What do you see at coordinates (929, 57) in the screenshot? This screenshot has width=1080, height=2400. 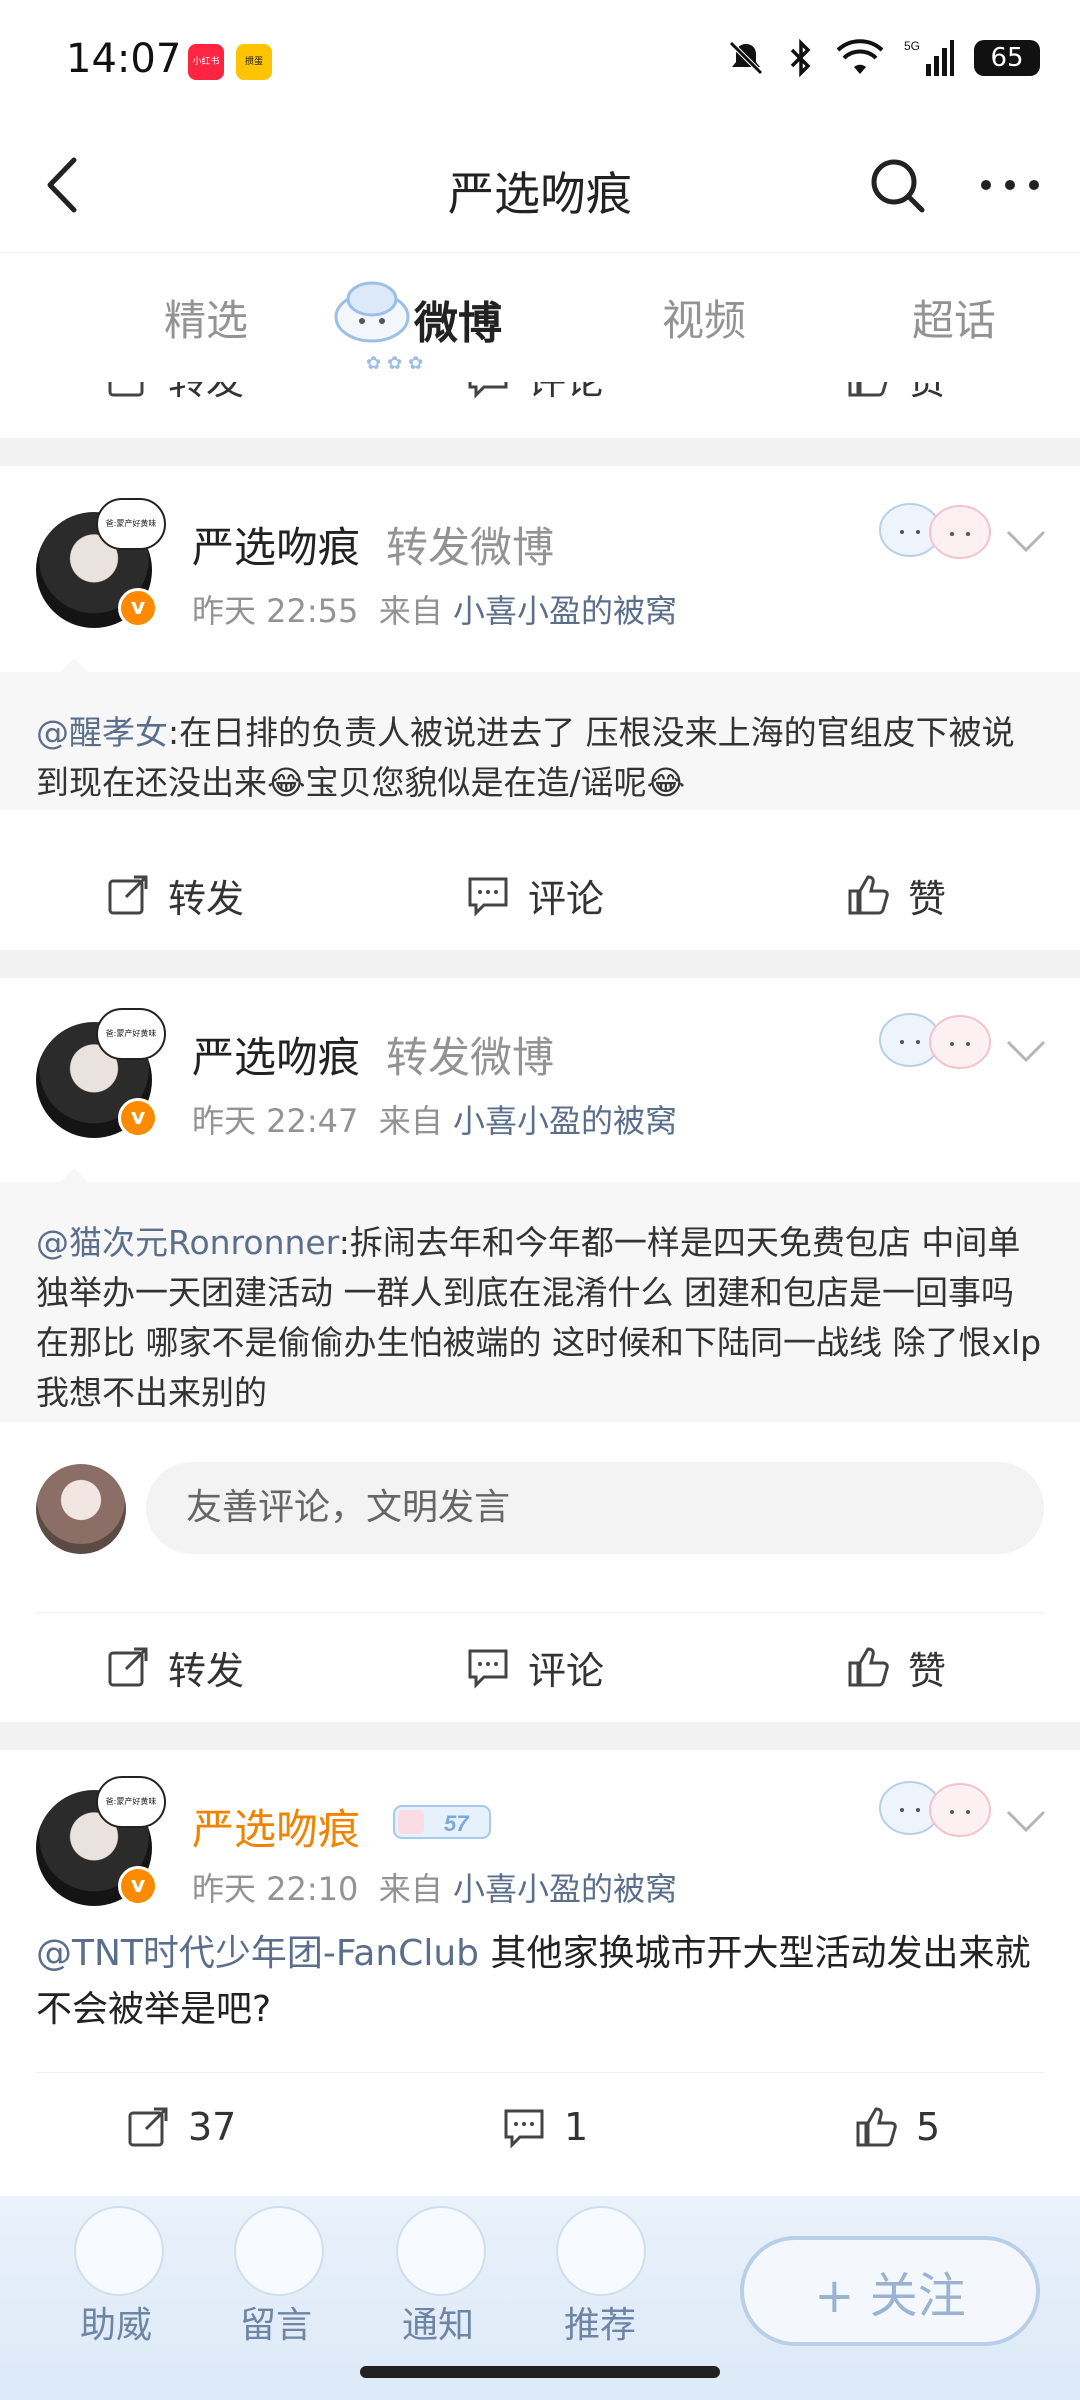 I see `signal-icon: 5G` at bounding box center [929, 57].